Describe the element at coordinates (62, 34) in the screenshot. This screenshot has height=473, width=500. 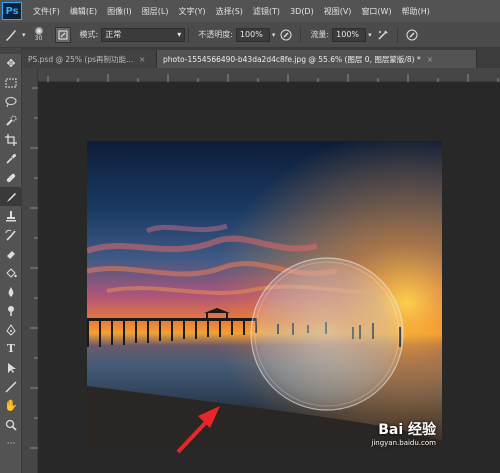
I see `brush-panel-toggle-icon` at that location.